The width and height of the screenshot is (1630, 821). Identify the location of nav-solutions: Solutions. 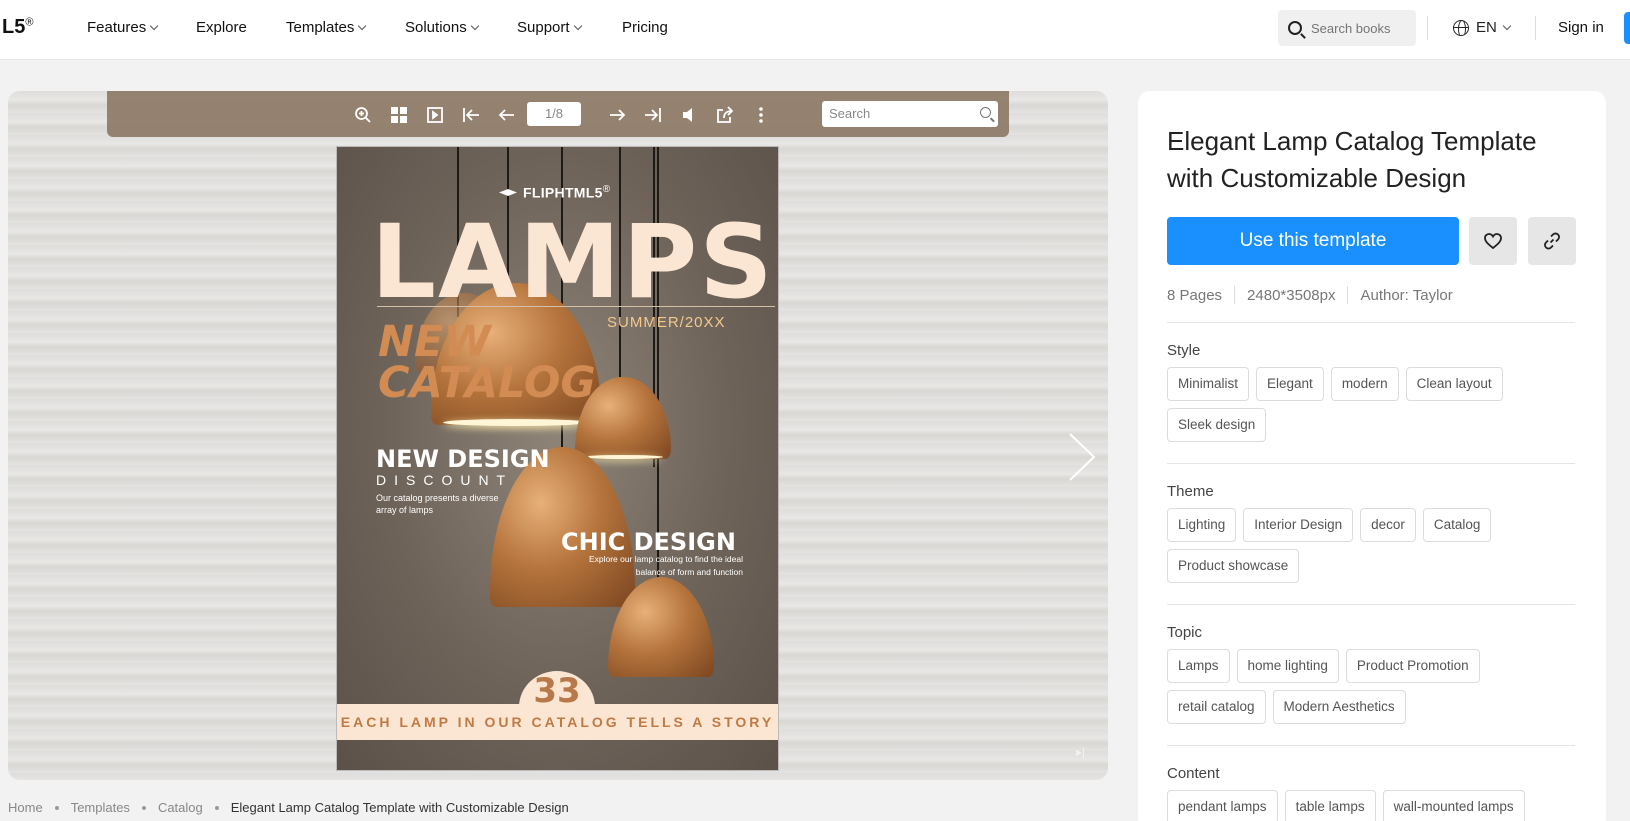
(442, 27).